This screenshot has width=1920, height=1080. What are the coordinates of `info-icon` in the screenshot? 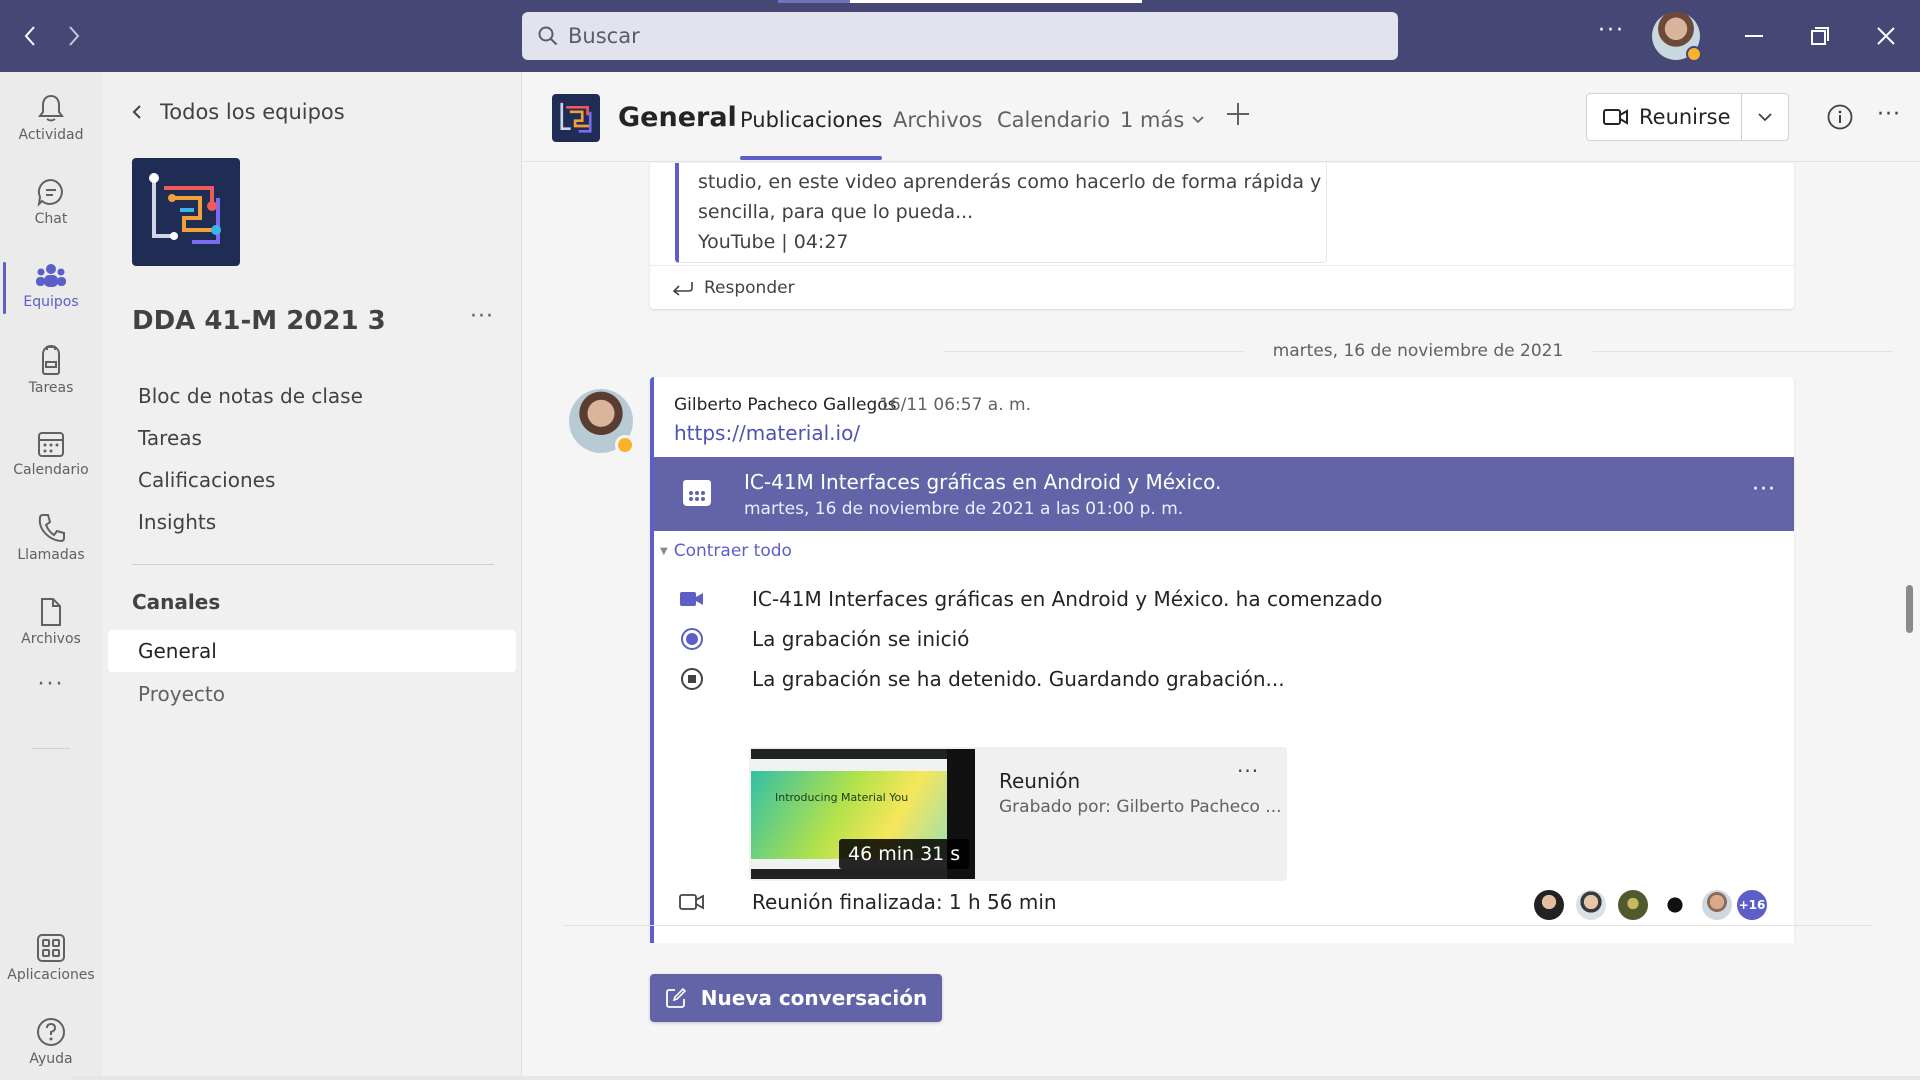 It's located at (1840, 119).